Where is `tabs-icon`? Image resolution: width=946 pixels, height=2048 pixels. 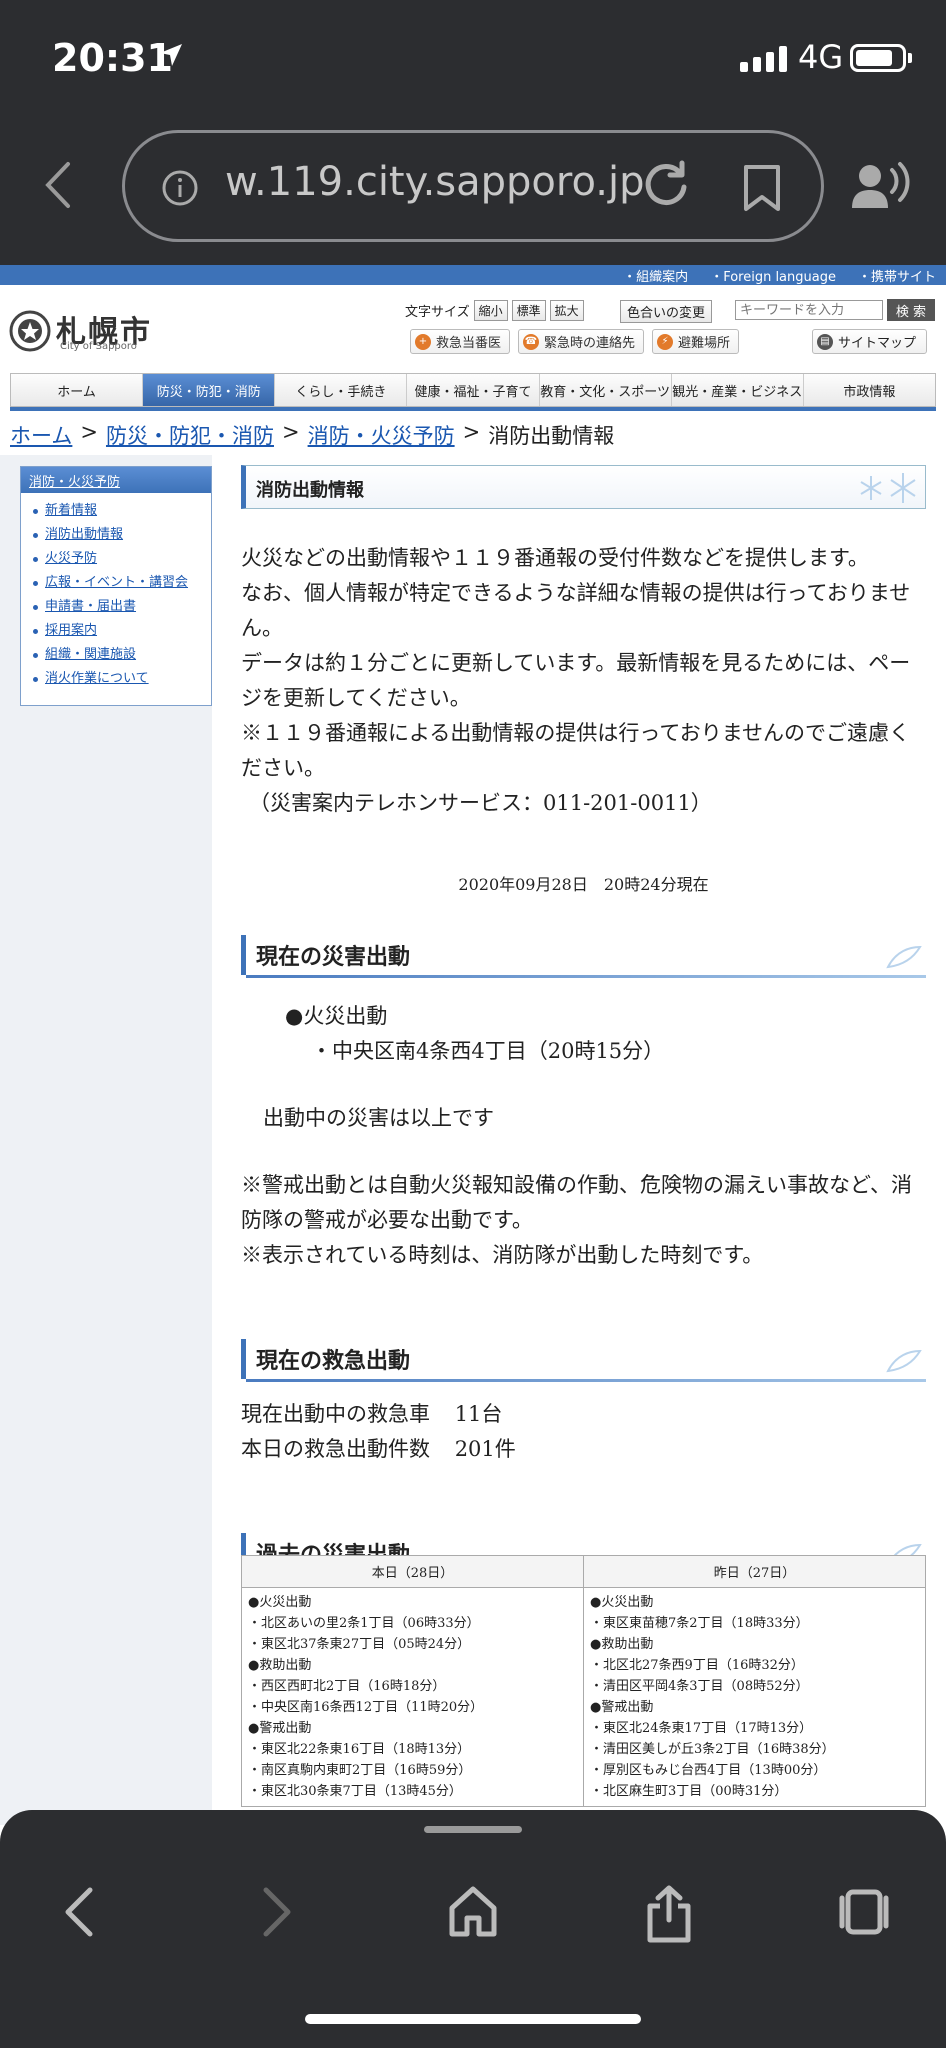
tabs-icon is located at coordinates (864, 1912).